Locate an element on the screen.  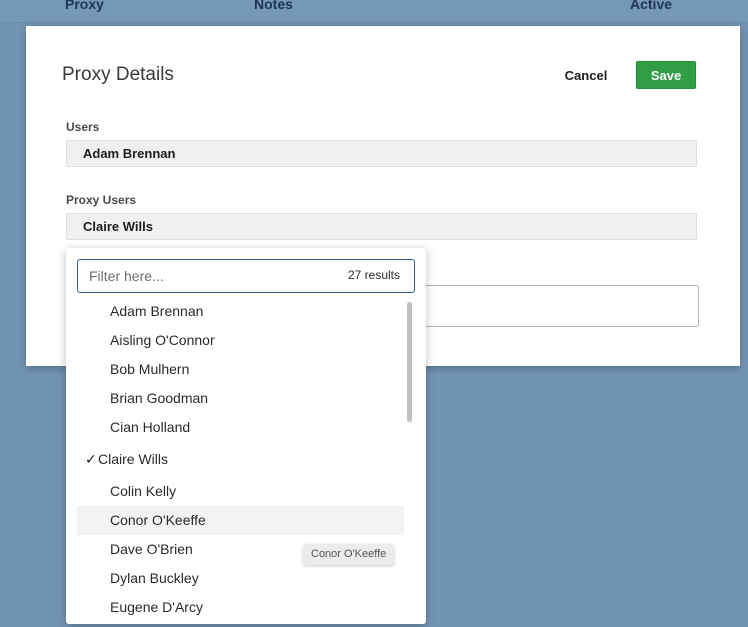
option-label: Cian Holland is located at coordinates (150, 427).